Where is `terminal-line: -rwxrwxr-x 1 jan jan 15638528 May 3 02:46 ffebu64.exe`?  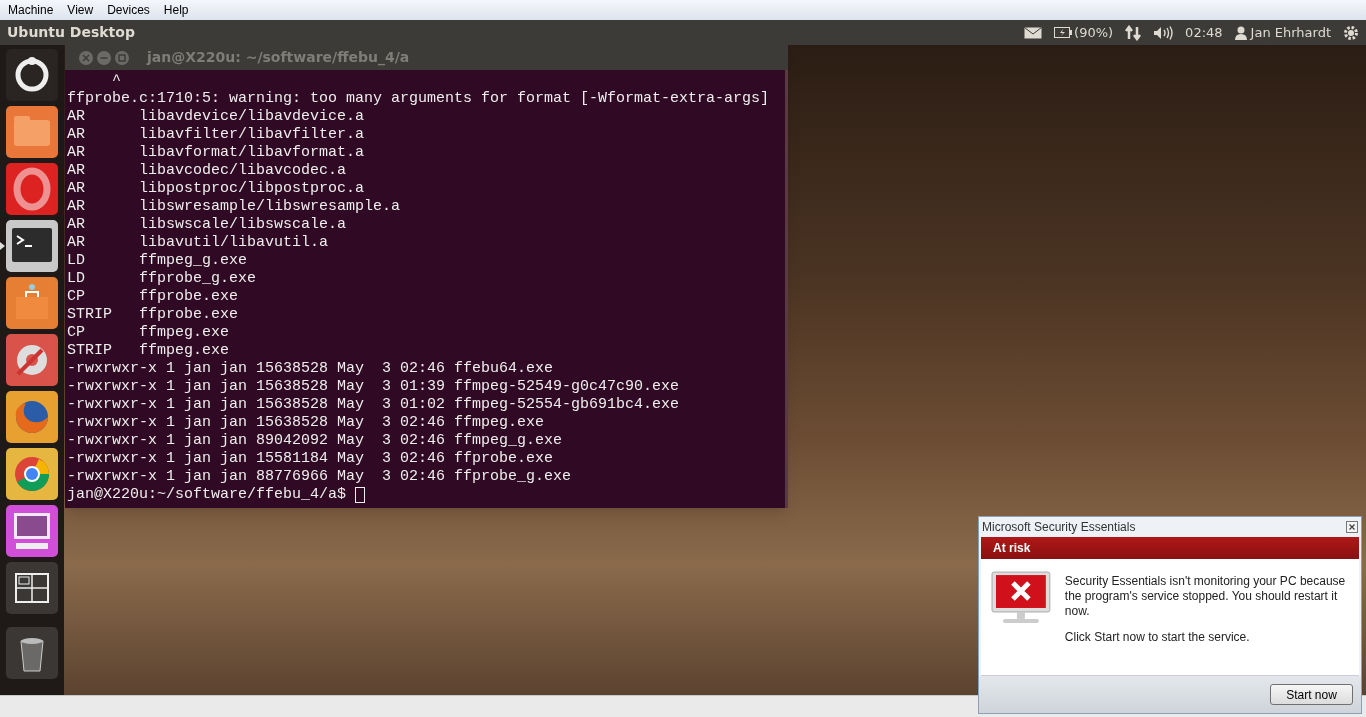 terminal-line: -rwxrwxr-x 1 jan jan 15638528 May 3 02:46 ffebu64.exe is located at coordinates (311, 369).